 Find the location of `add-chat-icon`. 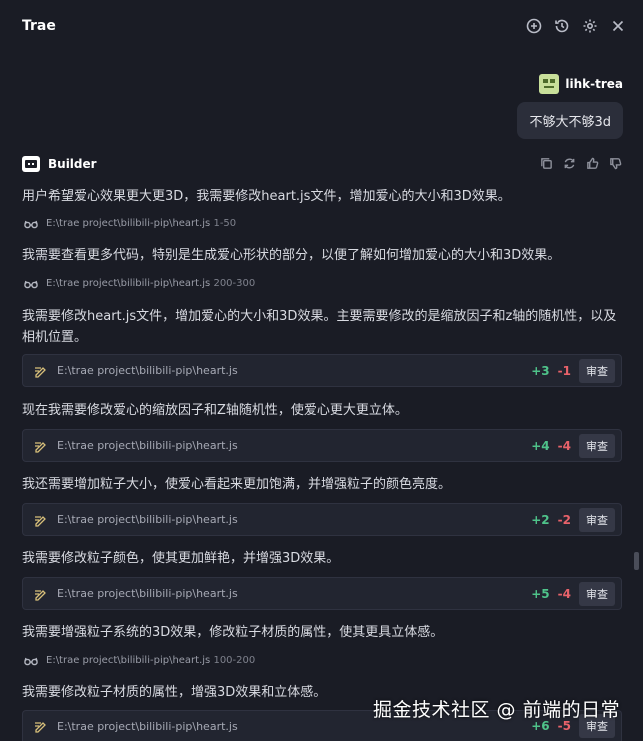

add-chat-icon is located at coordinates (534, 26).